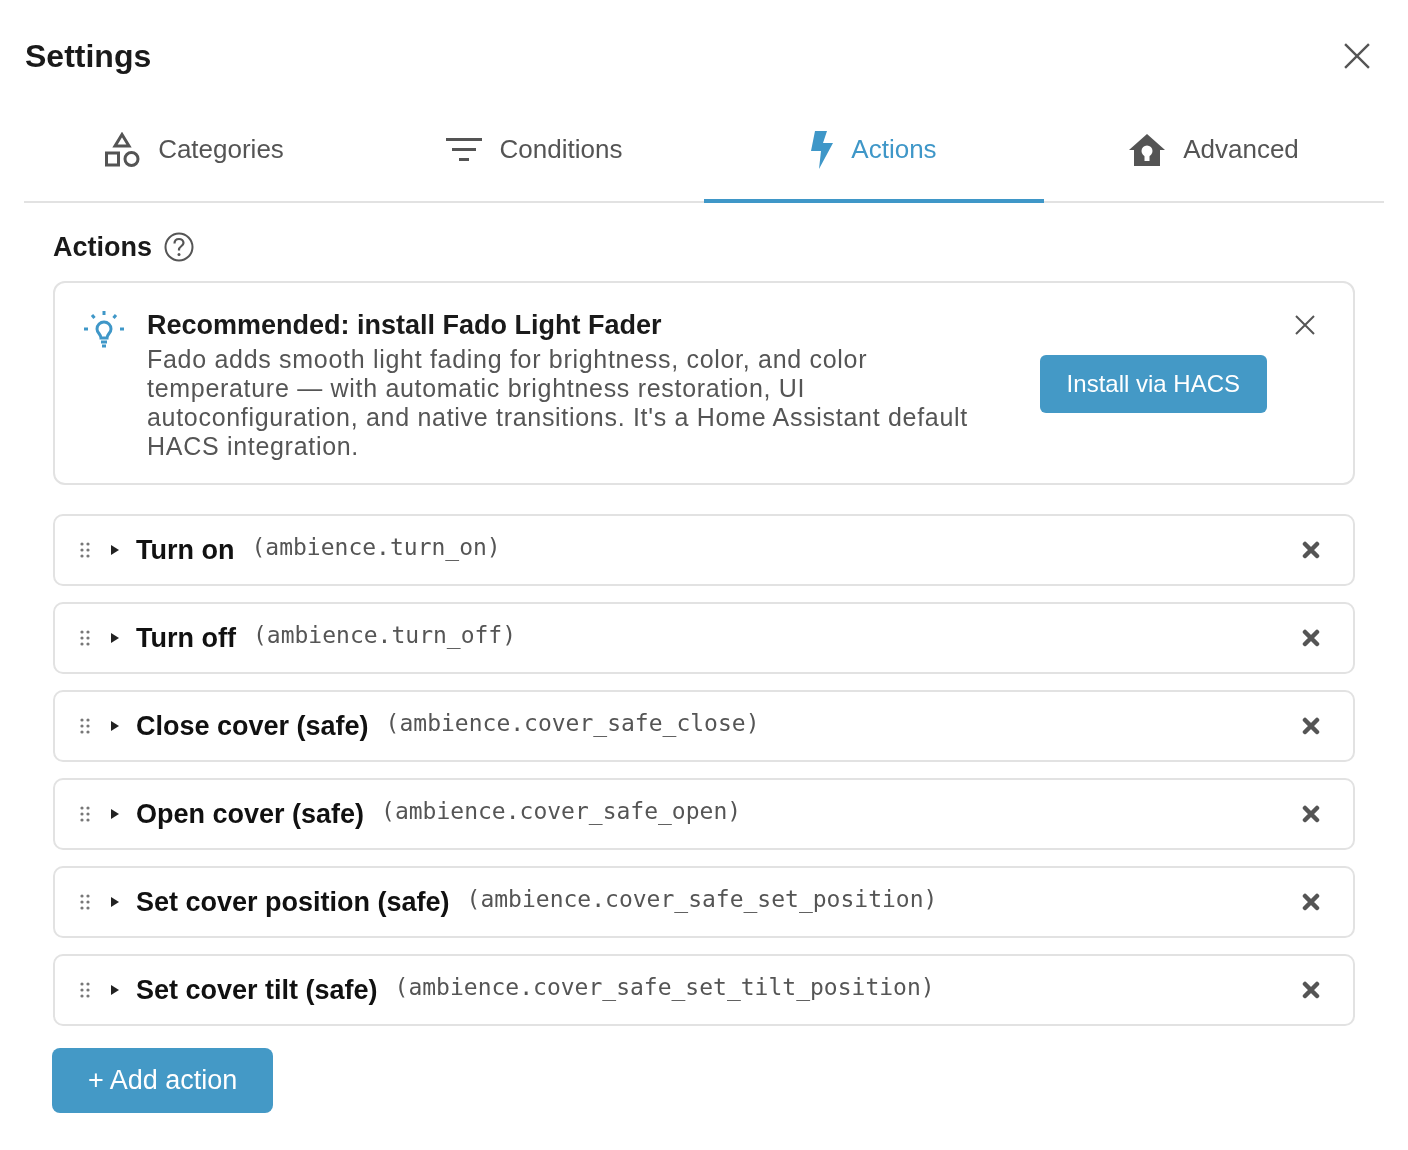 The height and width of the screenshot is (1150, 1408). Describe the element at coordinates (463, 149) in the screenshot. I see `filter-icon` at that location.